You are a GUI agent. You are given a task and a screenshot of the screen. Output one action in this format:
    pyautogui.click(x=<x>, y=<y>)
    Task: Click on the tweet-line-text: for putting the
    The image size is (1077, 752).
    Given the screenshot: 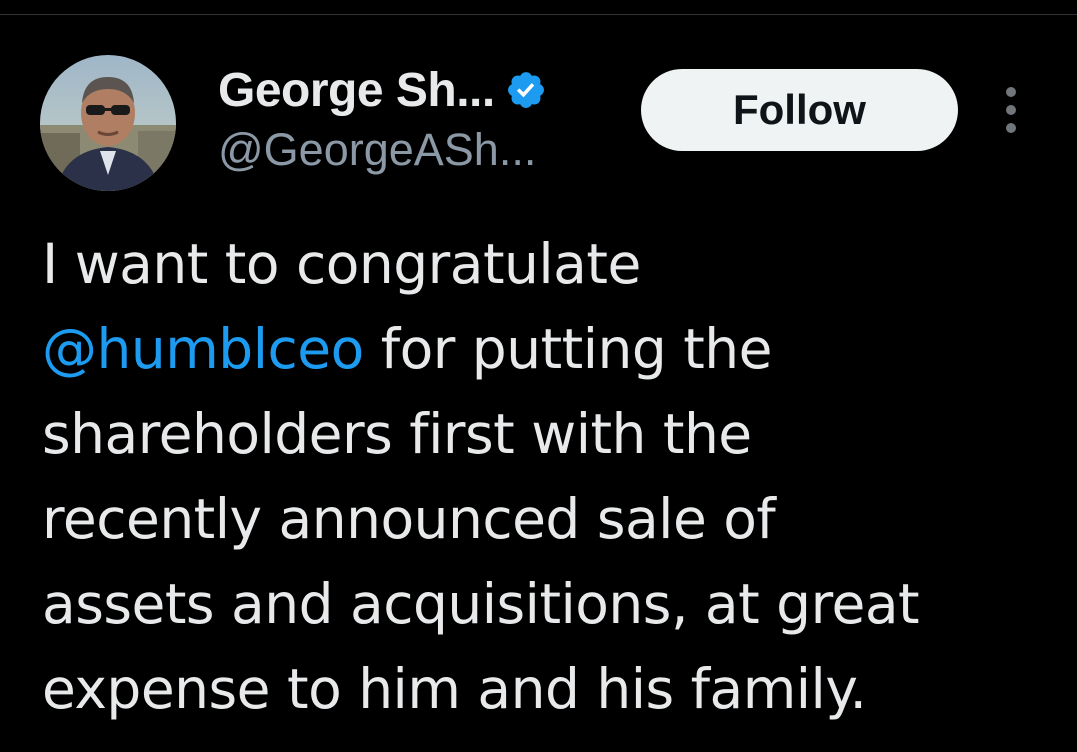 What is the action you would take?
    pyautogui.click(x=568, y=349)
    